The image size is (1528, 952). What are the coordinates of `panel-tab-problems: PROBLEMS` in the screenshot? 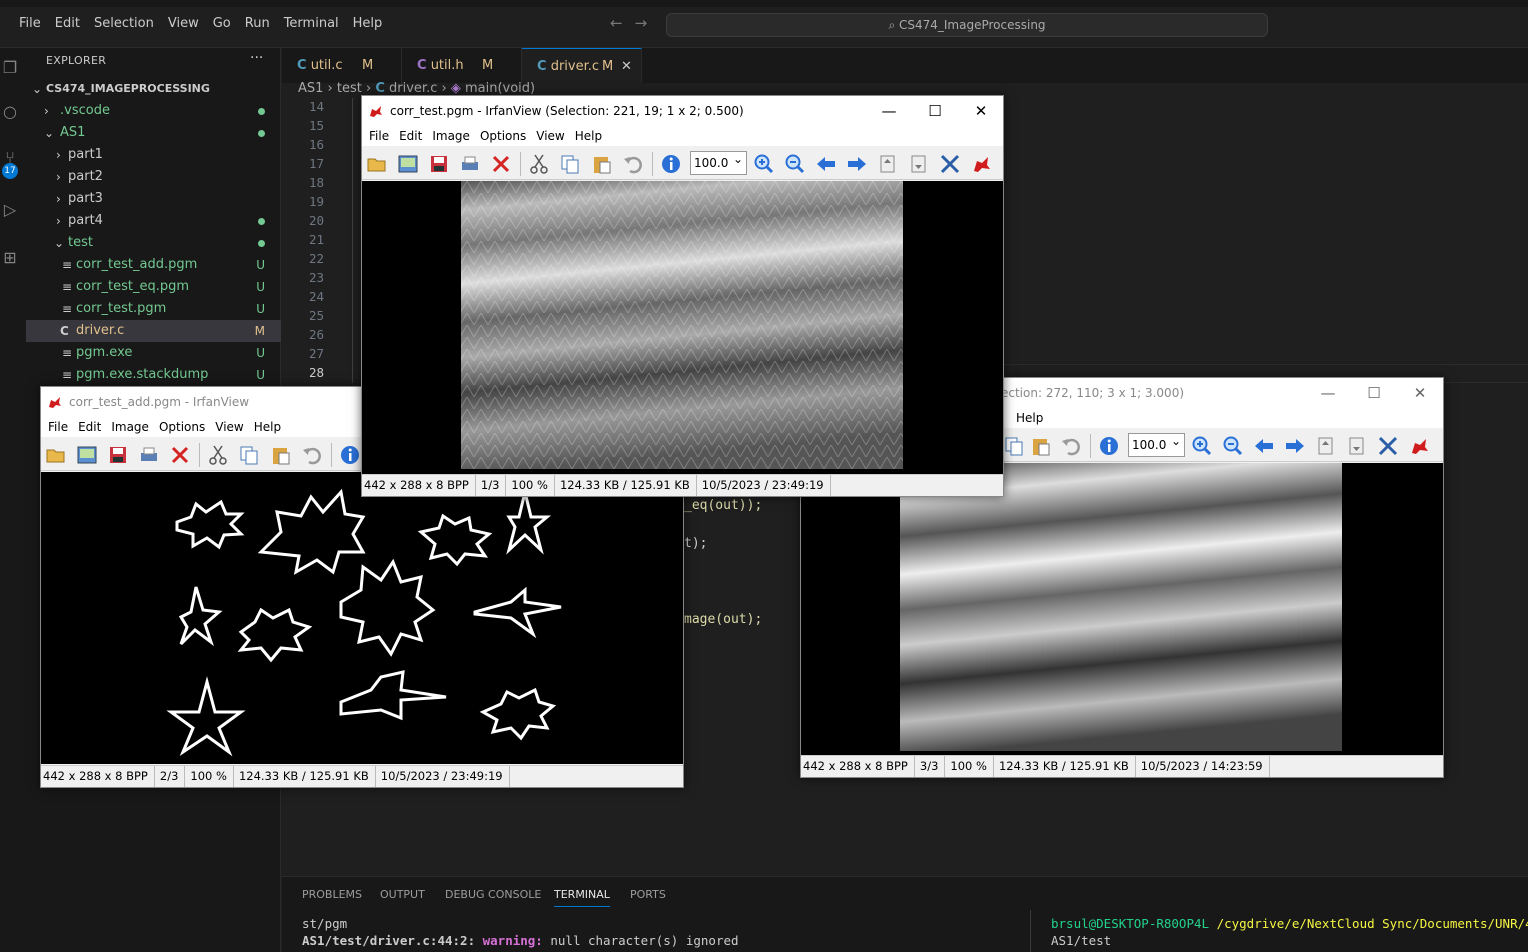 It's located at (332, 894).